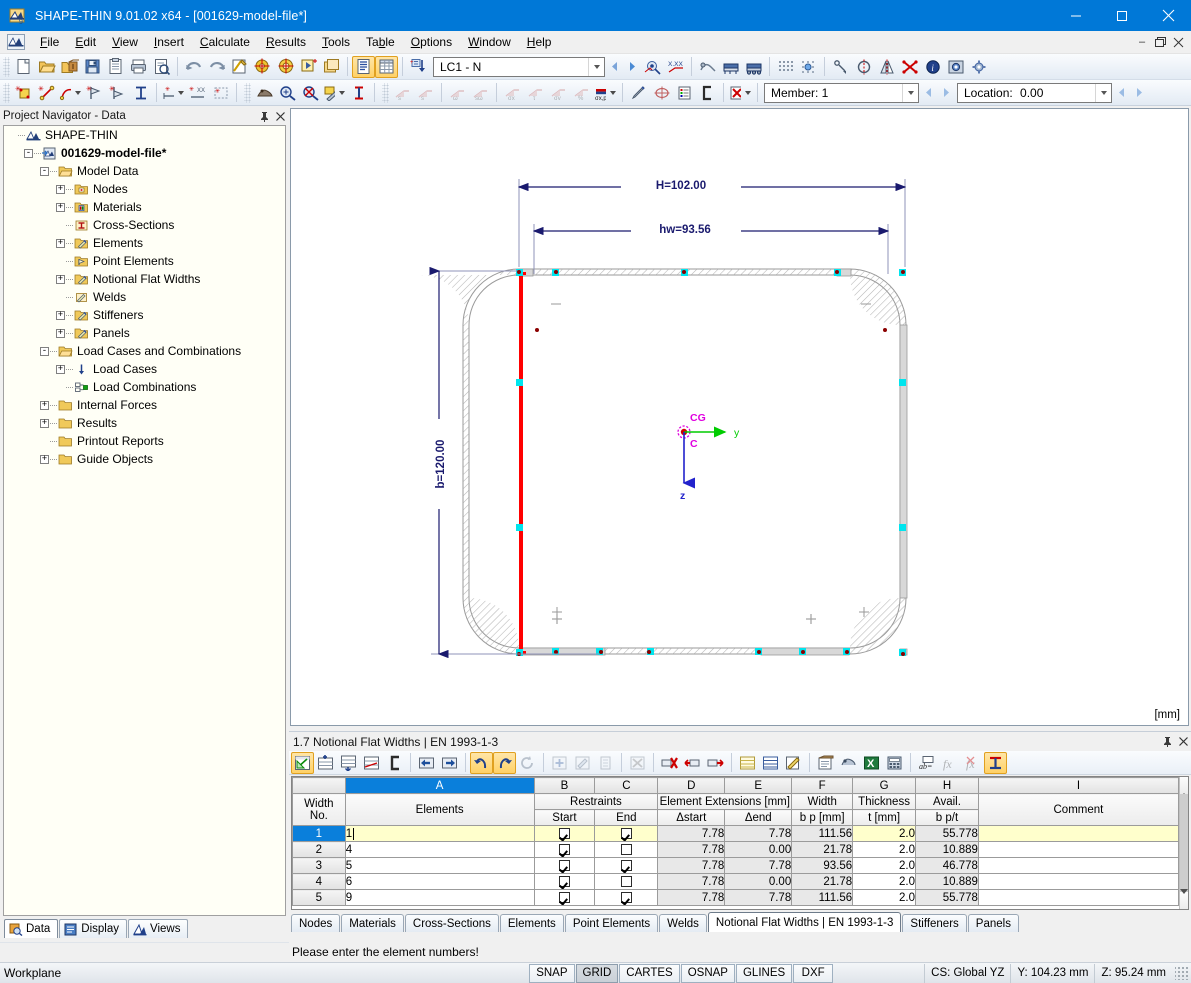  Describe the element at coordinates (611, 923) in the screenshot. I see `sheet-tab-point-elements: Point Elements` at that location.